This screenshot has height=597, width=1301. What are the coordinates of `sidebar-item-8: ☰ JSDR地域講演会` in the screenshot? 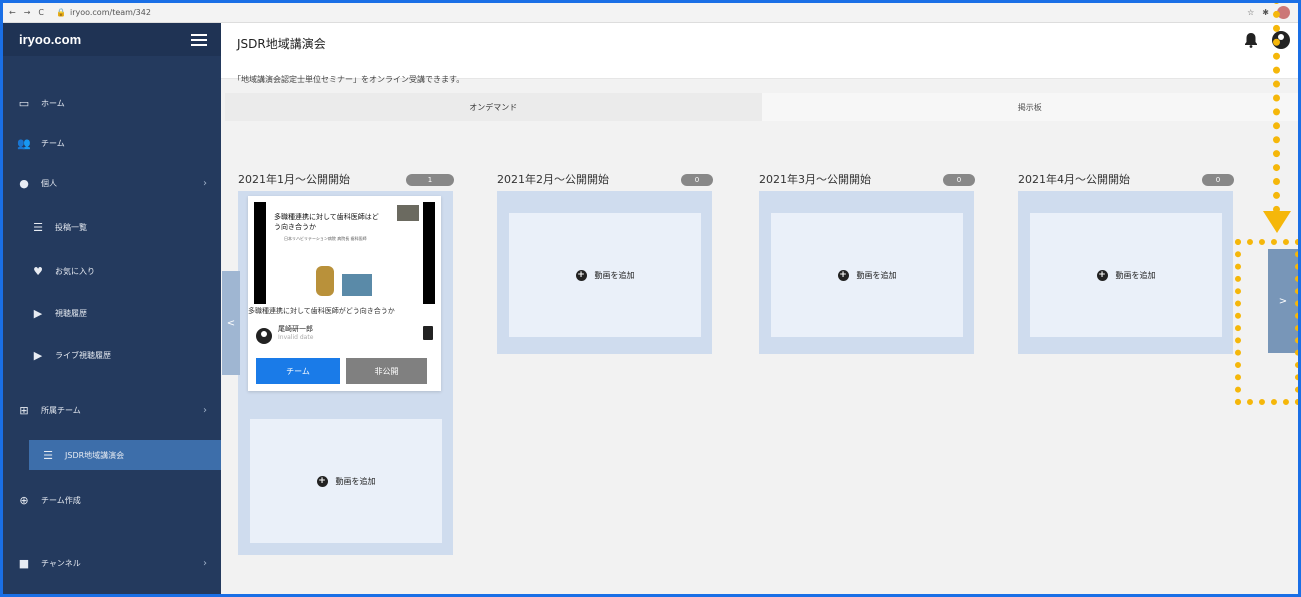 It's located at (125, 455).